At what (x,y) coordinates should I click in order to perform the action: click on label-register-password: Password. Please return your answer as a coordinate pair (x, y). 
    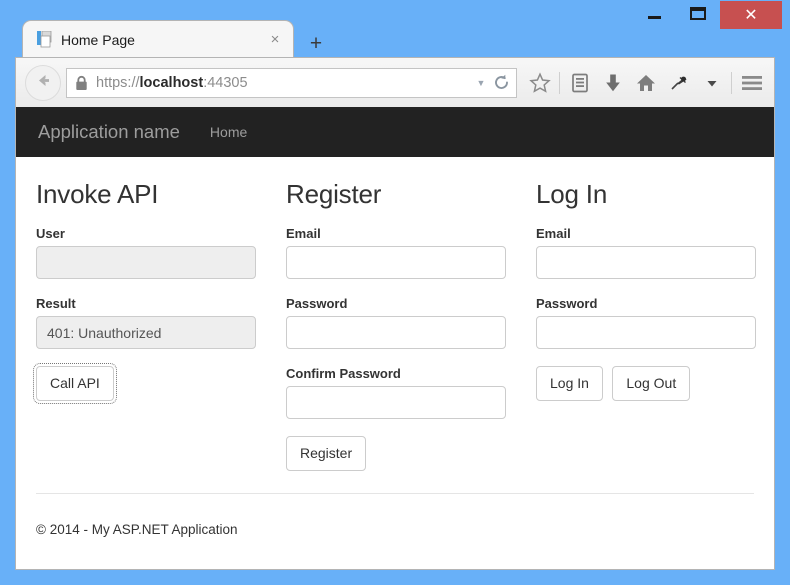
    Looking at the image, I should click on (317, 303).